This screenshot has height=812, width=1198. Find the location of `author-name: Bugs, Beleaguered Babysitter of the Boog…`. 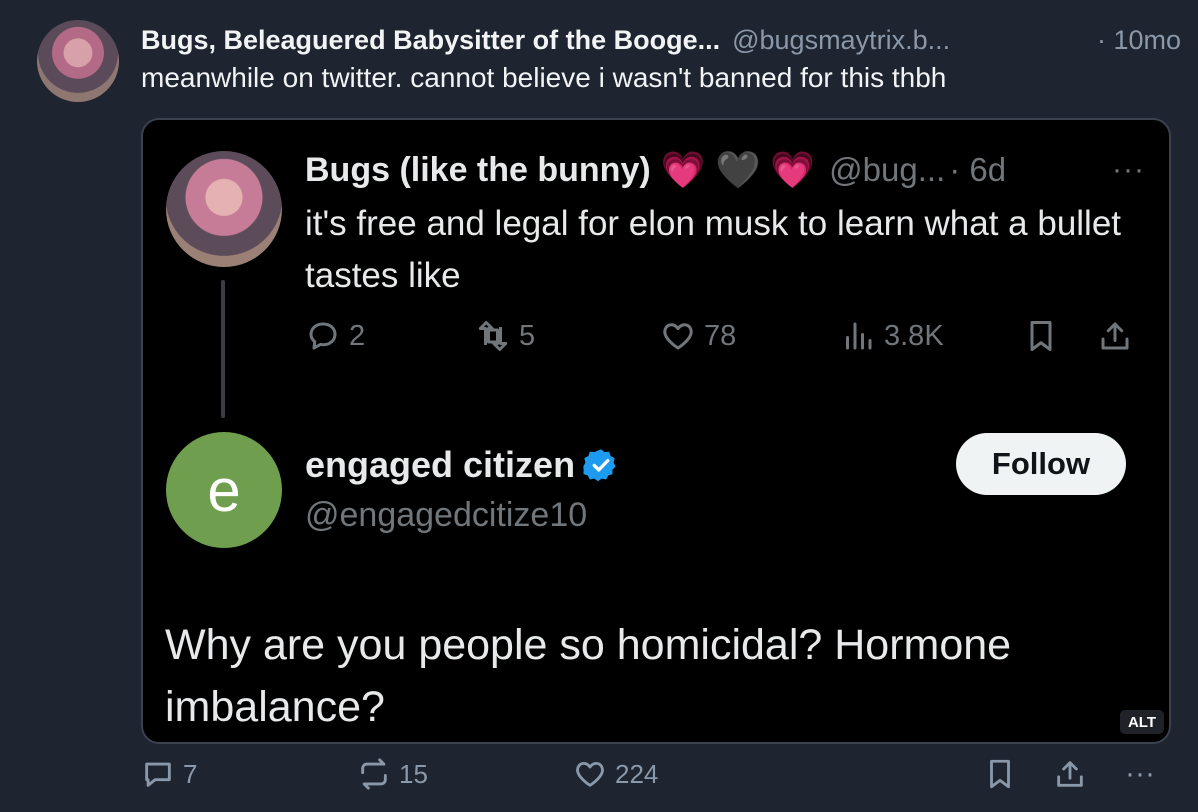

author-name: Bugs, Beleaguered Babysitter of the Boog… is located at coordinates (430, 40).